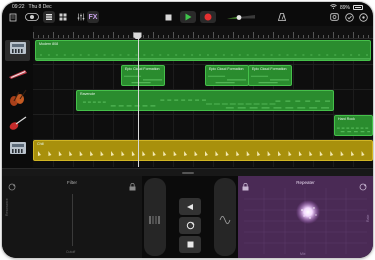 The height and width of the screenshot is (260, 375). Describe the element at coordinates (72, 217) in the screenshot. I see `filter-panel: Filter Resonance Cutoff` at that location.